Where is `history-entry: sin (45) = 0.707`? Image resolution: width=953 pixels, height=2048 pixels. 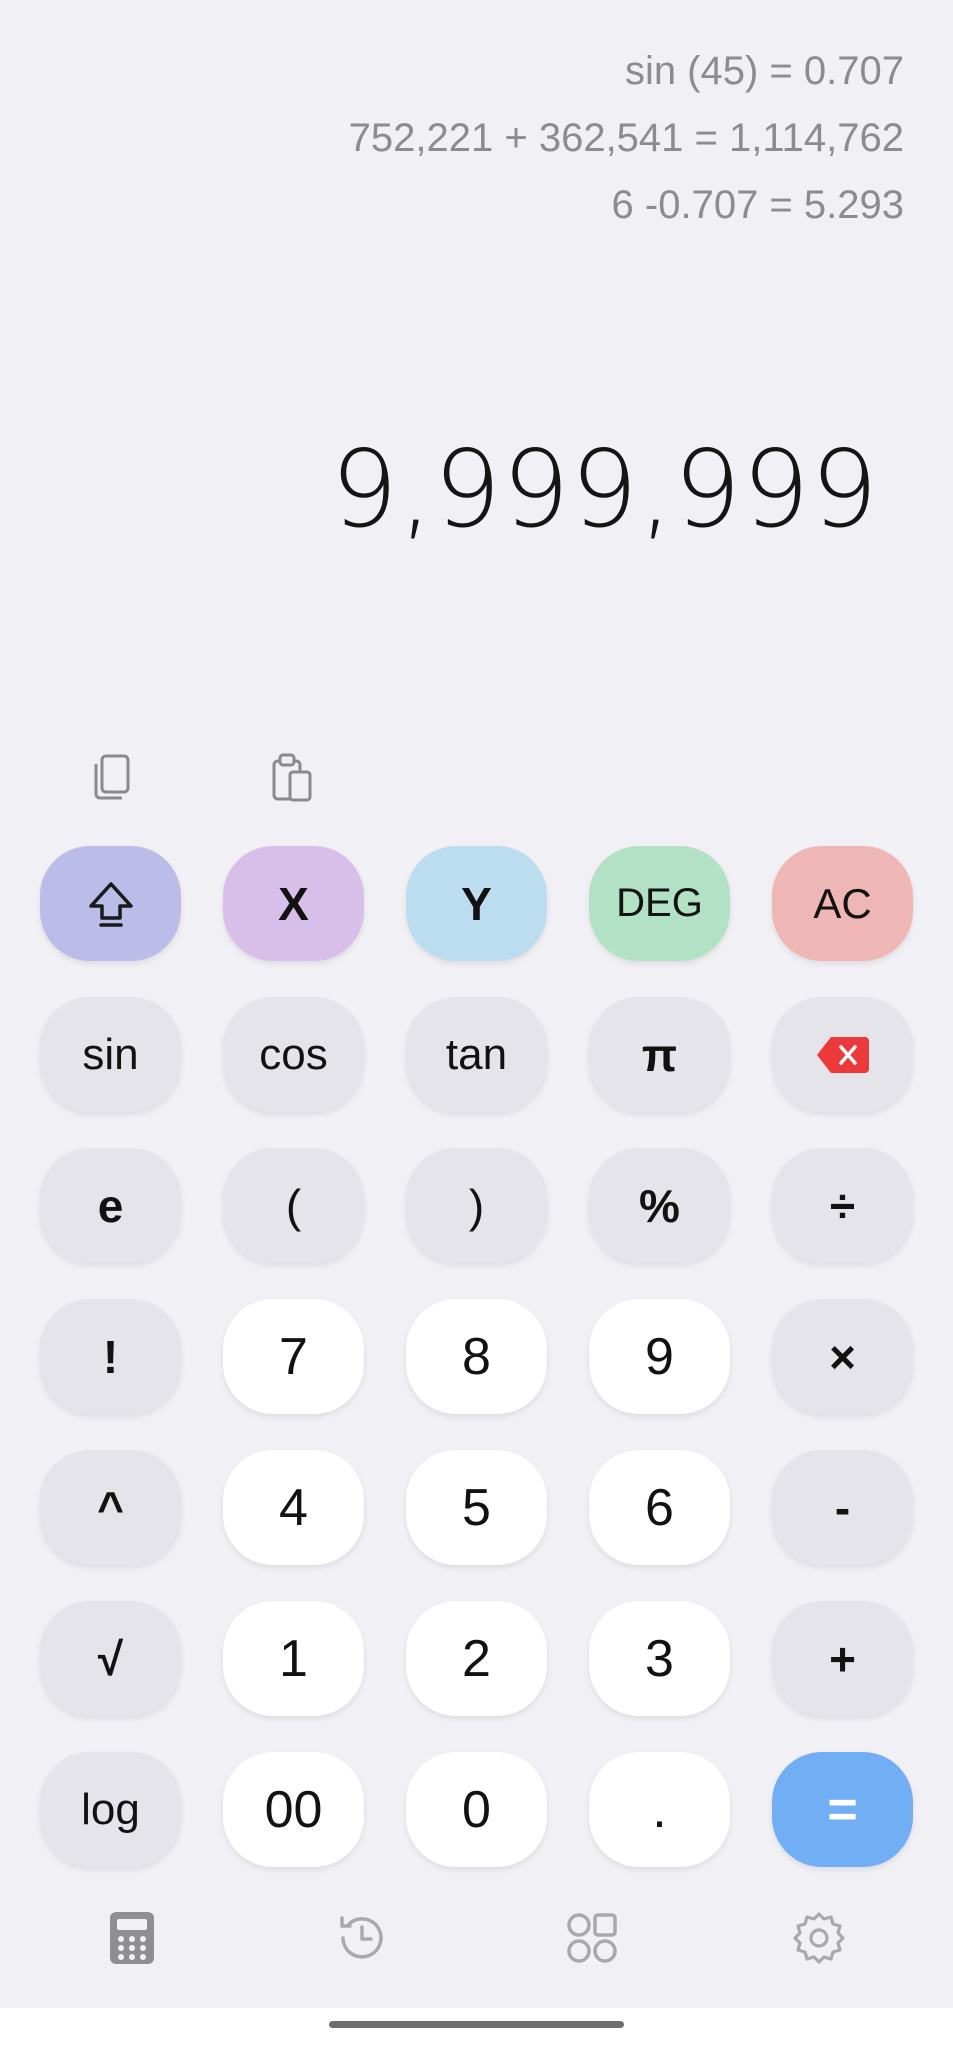 history-entry: sin (45) = 0.707 is located at coordinates (626, 71).